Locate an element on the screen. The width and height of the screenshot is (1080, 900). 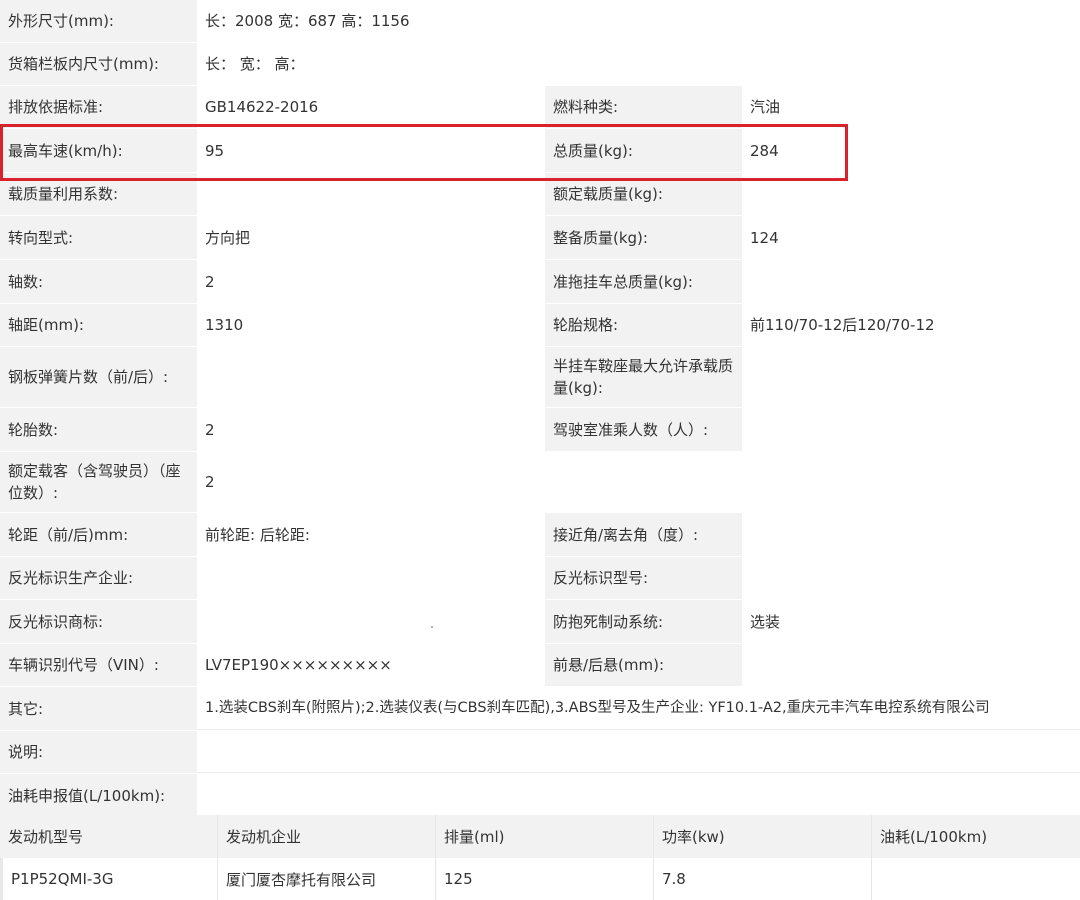
spec-row: 外形尺寸(mm): 长：2008 宽：687 高：1156 is located at coordinates (540, 21).